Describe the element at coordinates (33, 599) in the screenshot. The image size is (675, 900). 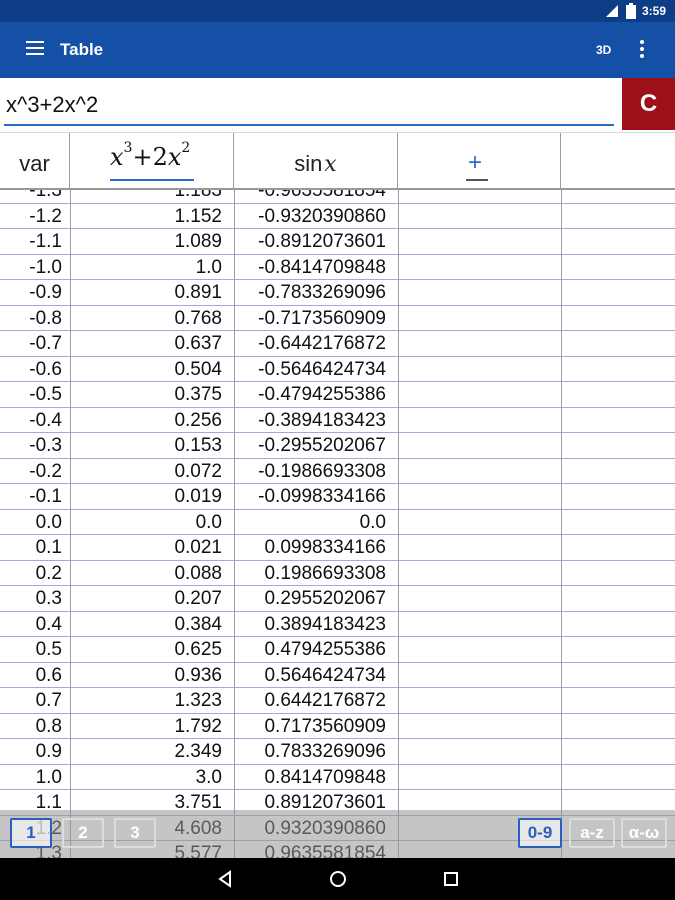
I see `cell-var: 0.3` at that location.